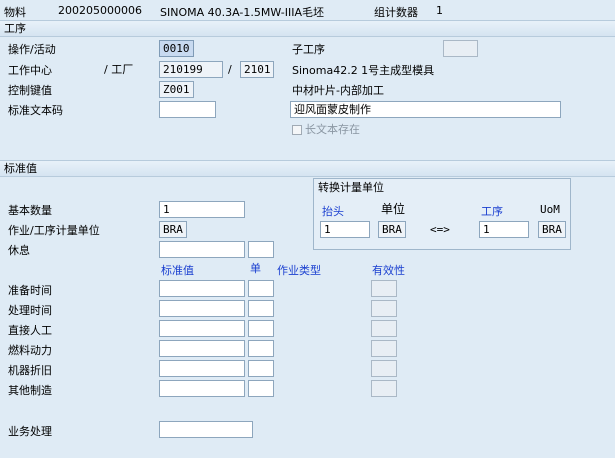  Describe the element at coordinates (439, 10) in the screenshot. I see `group-counter-value: 1` at that location.